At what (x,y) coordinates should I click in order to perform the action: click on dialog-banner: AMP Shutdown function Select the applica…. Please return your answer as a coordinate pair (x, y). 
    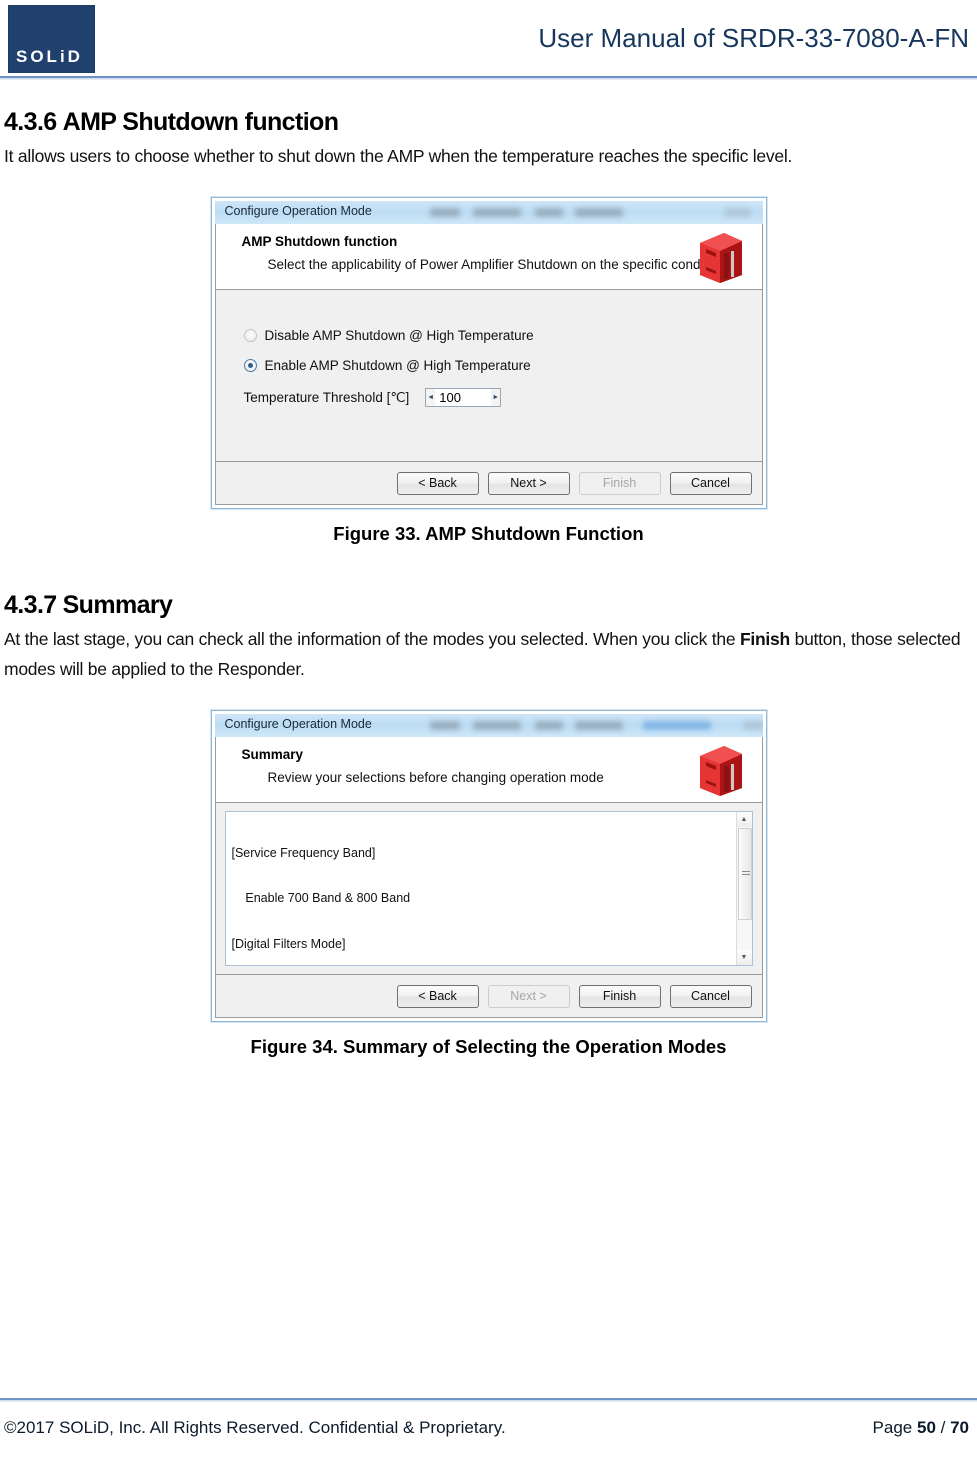
    Looking at the image, I should click on (488, 257).